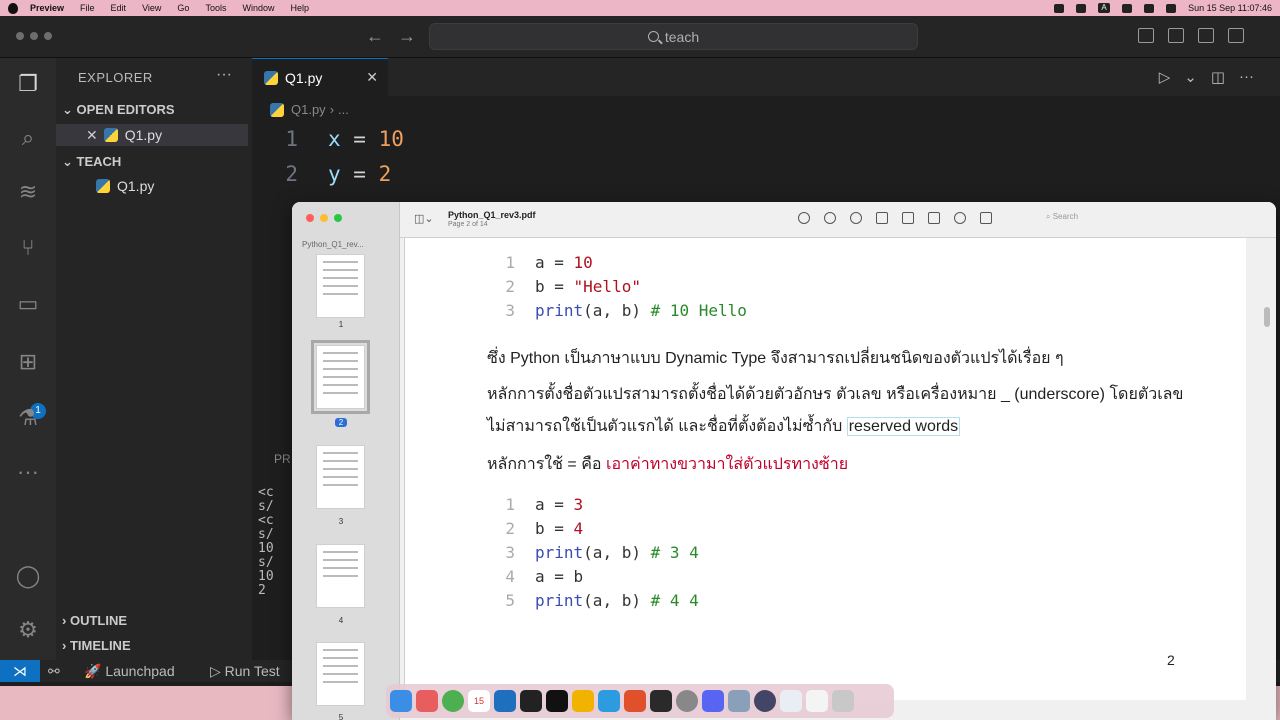  I want to click on menu-edit: Edit, so click(119, 8).